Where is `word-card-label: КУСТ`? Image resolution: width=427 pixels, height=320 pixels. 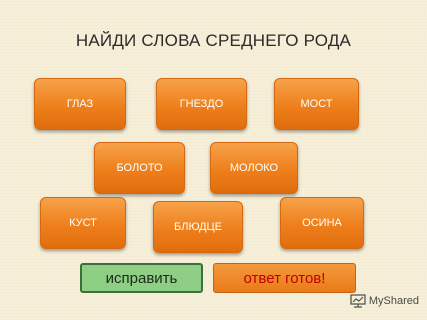
word-card-label: КУСТ is located at coordinates (83, 223).